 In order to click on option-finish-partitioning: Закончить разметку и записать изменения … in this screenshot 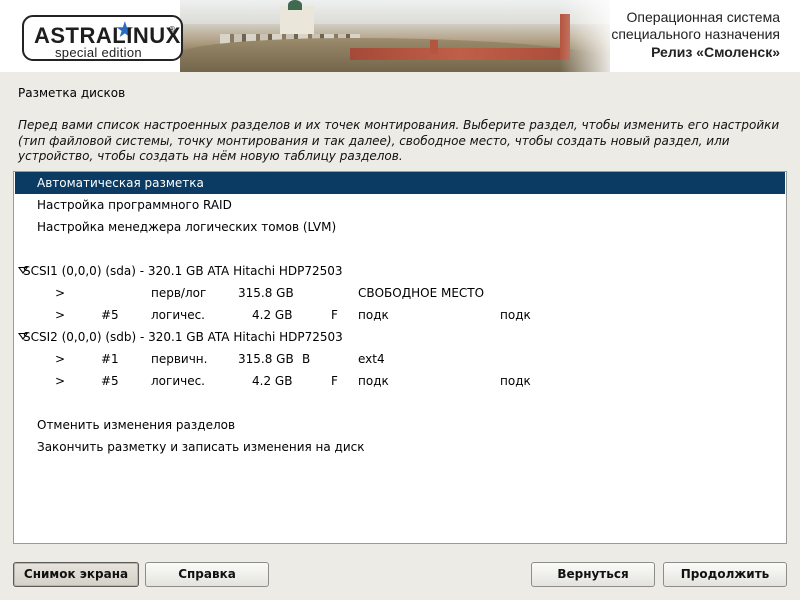, I will do `click(400, 447)`.